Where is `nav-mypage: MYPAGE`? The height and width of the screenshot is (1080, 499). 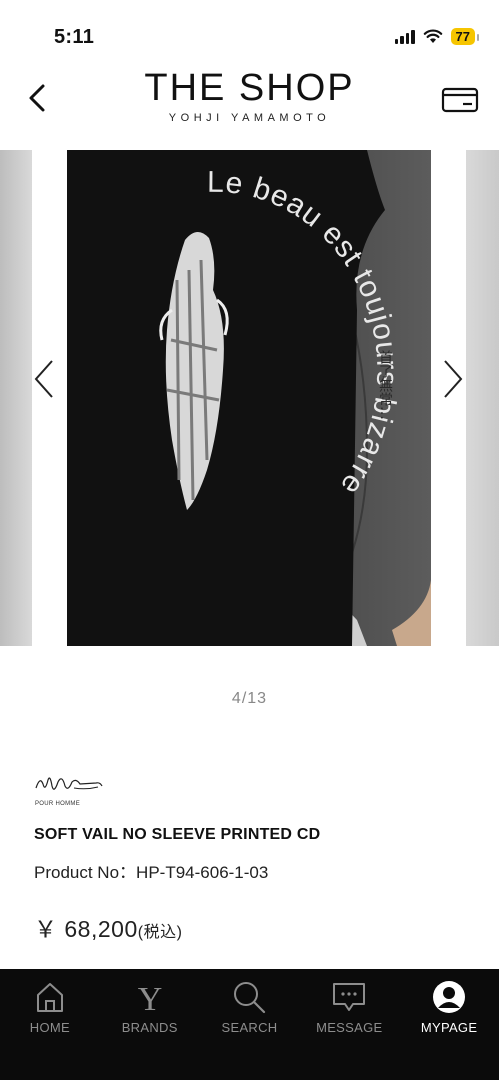 nav-mypage: MYPAGE is located at coordinates (449, 1024).